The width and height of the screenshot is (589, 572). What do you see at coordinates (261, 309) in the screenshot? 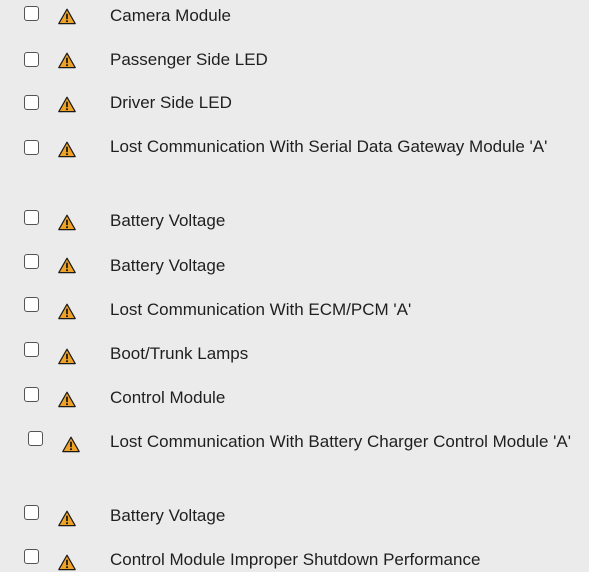
I see `item-label: Lost Communication With ECM/PCM 'A'` at bounding box center [261, 309].